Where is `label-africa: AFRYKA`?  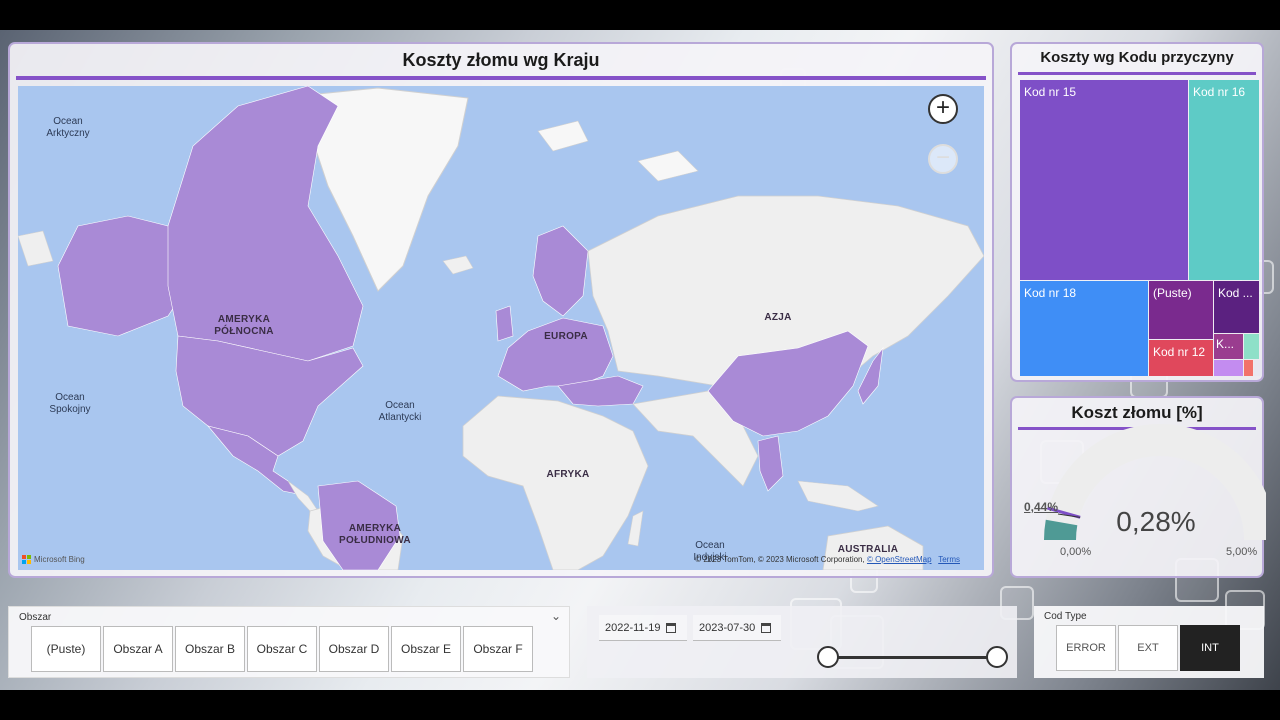
label-africa: AFRYKA is located at coordinates (568, 474).